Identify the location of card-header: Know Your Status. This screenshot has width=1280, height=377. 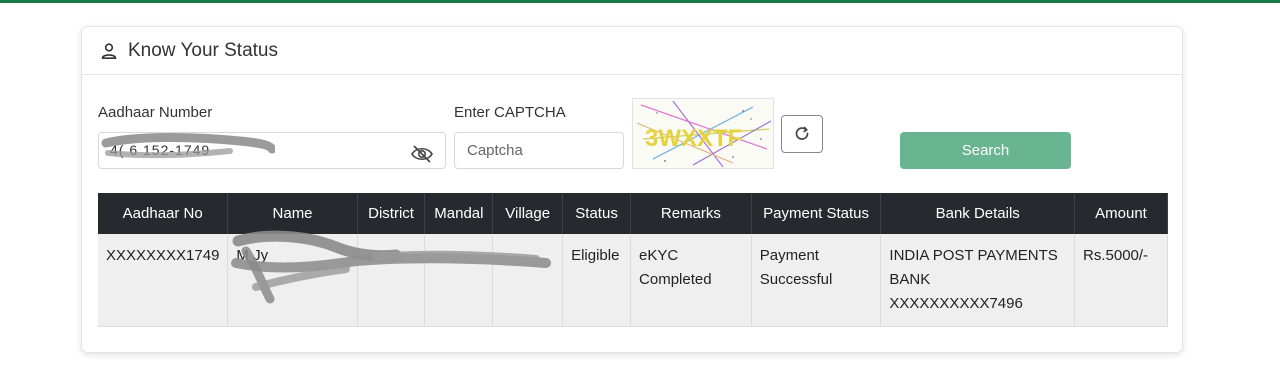
(632, 51).